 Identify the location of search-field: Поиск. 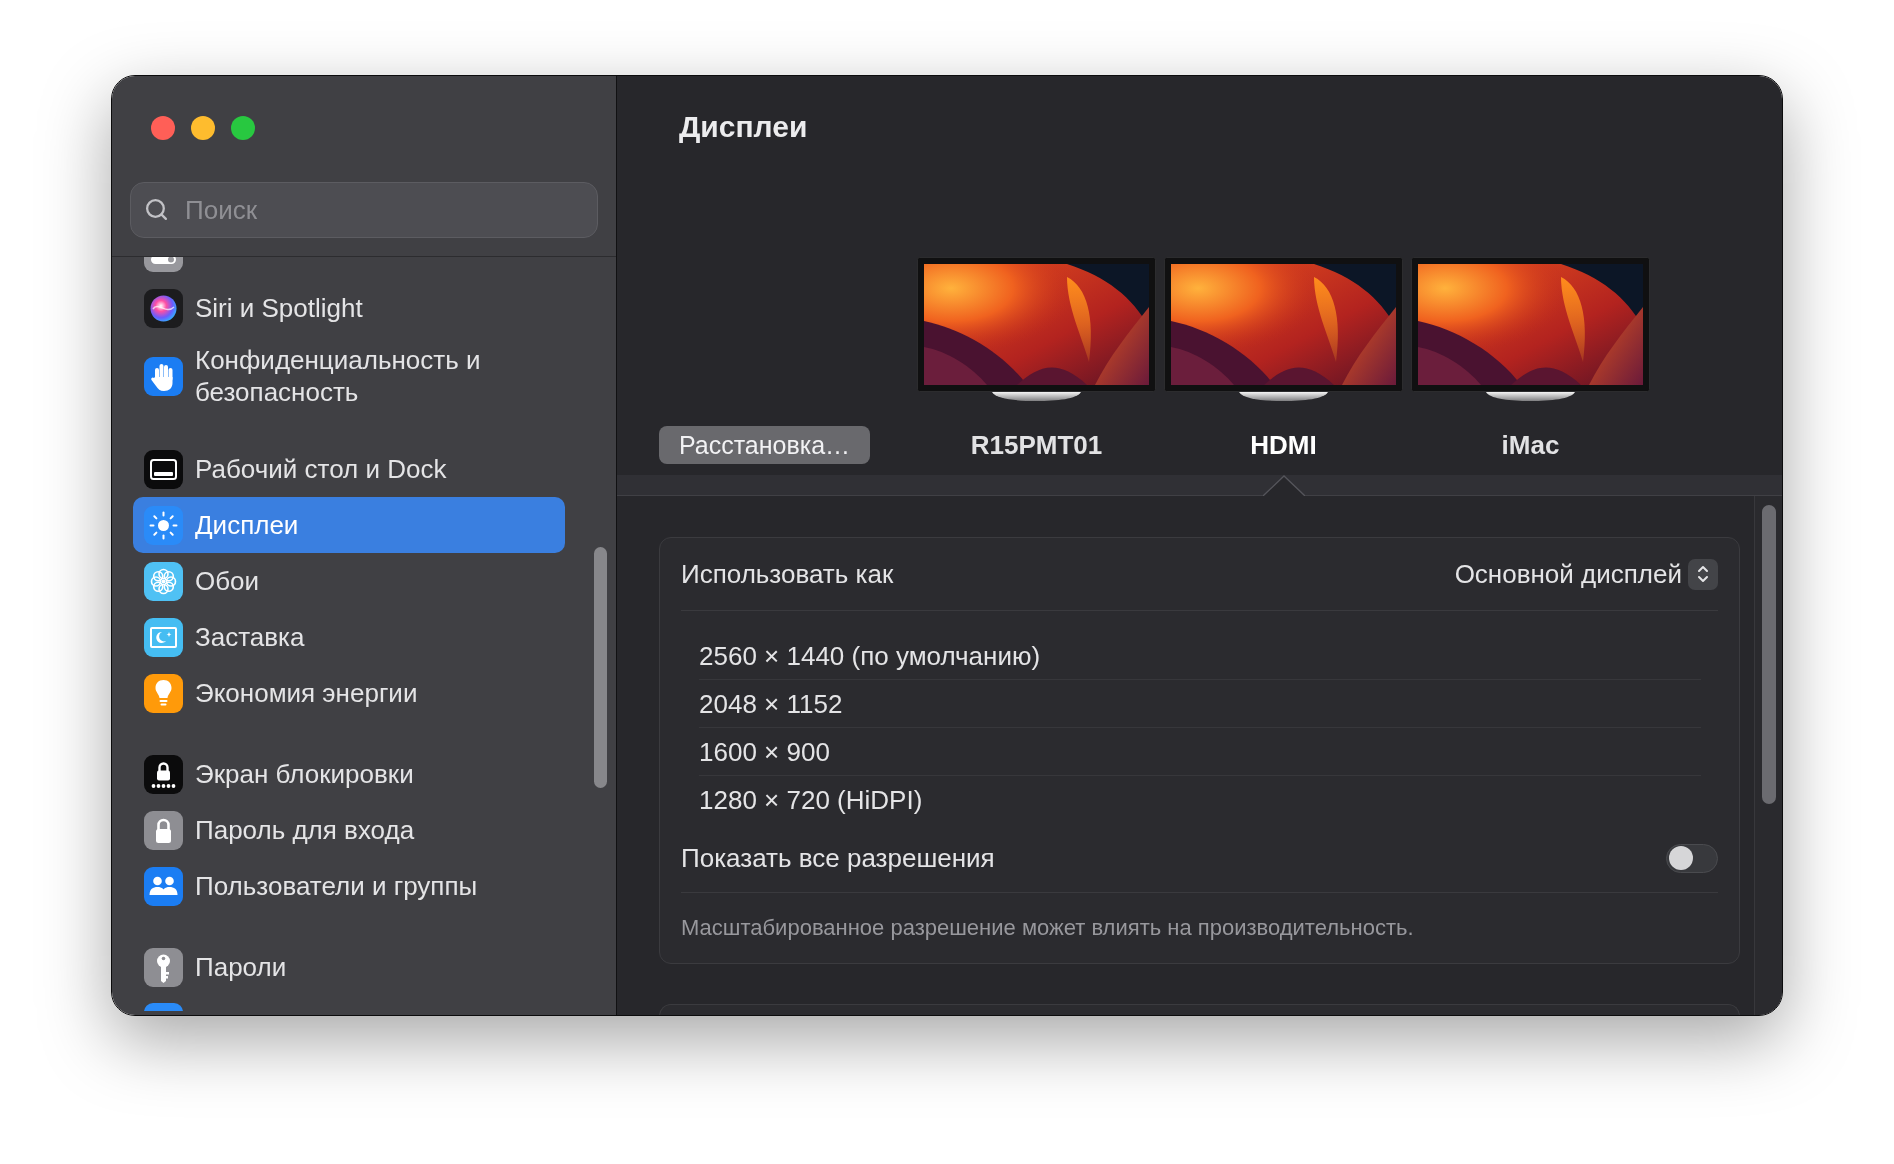
(364, 210).